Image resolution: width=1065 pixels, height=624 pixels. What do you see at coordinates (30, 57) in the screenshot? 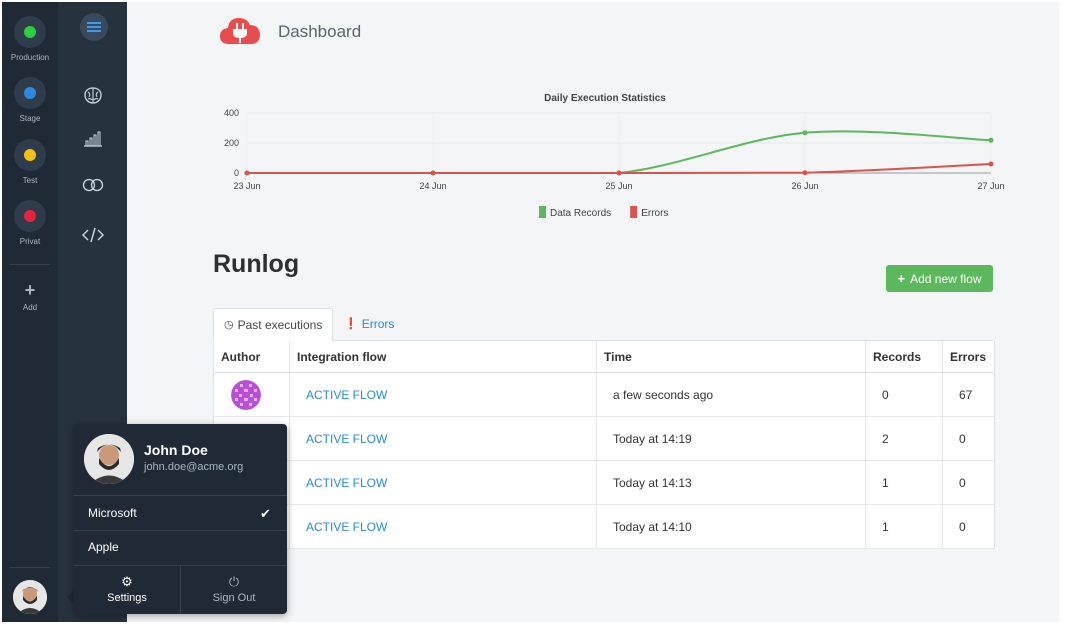
I see `env-production-label: Production` at bounding box center [30, 57].